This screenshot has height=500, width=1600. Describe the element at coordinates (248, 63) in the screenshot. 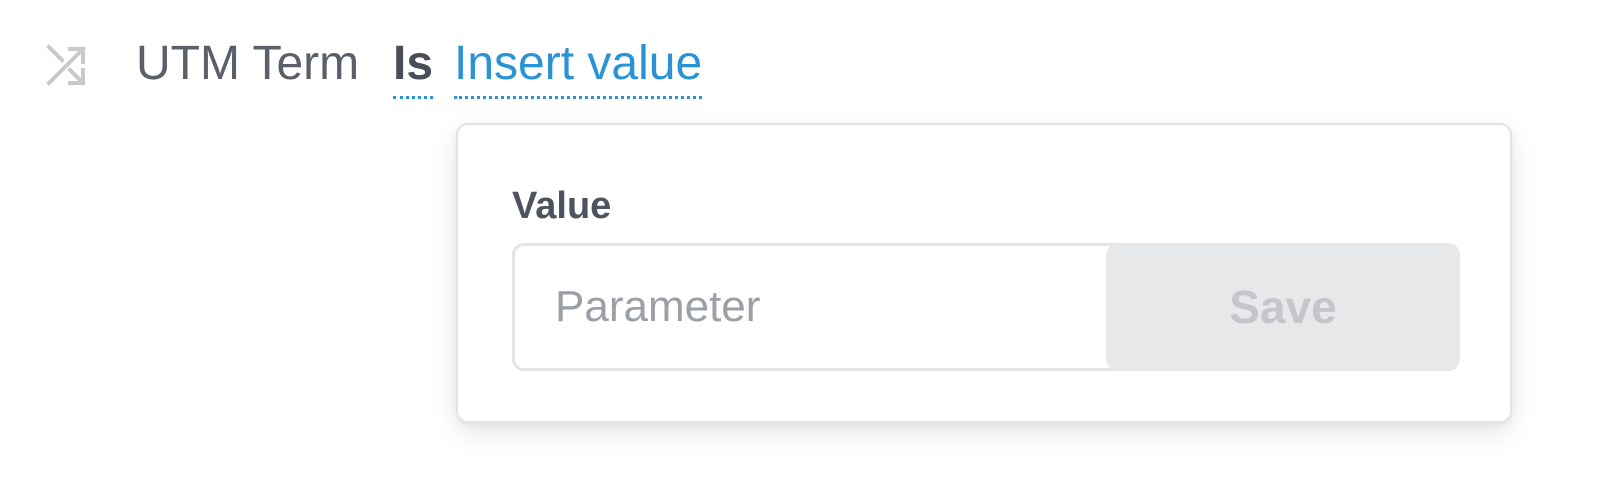

I see `field-label: UTM Term` at that location.